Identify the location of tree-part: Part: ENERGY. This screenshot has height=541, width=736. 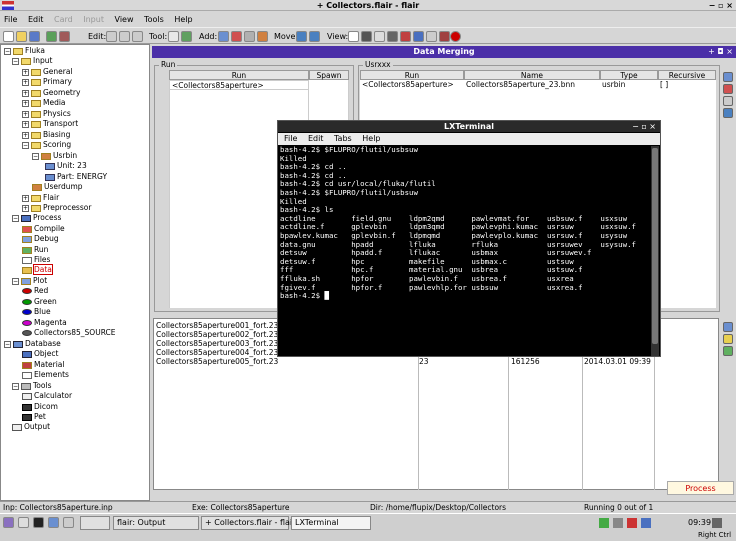
(76, 177).